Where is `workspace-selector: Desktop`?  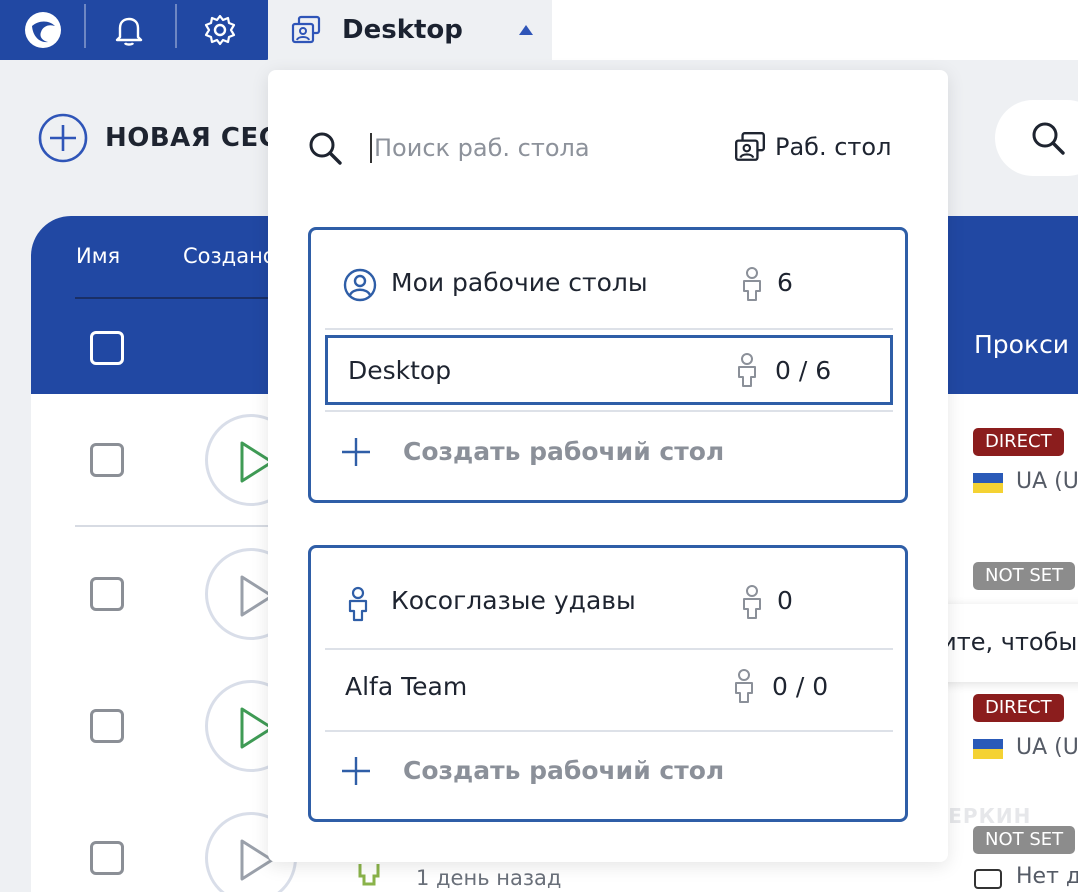 workspace-selector: Desktop is located at coordinates (410, 30).